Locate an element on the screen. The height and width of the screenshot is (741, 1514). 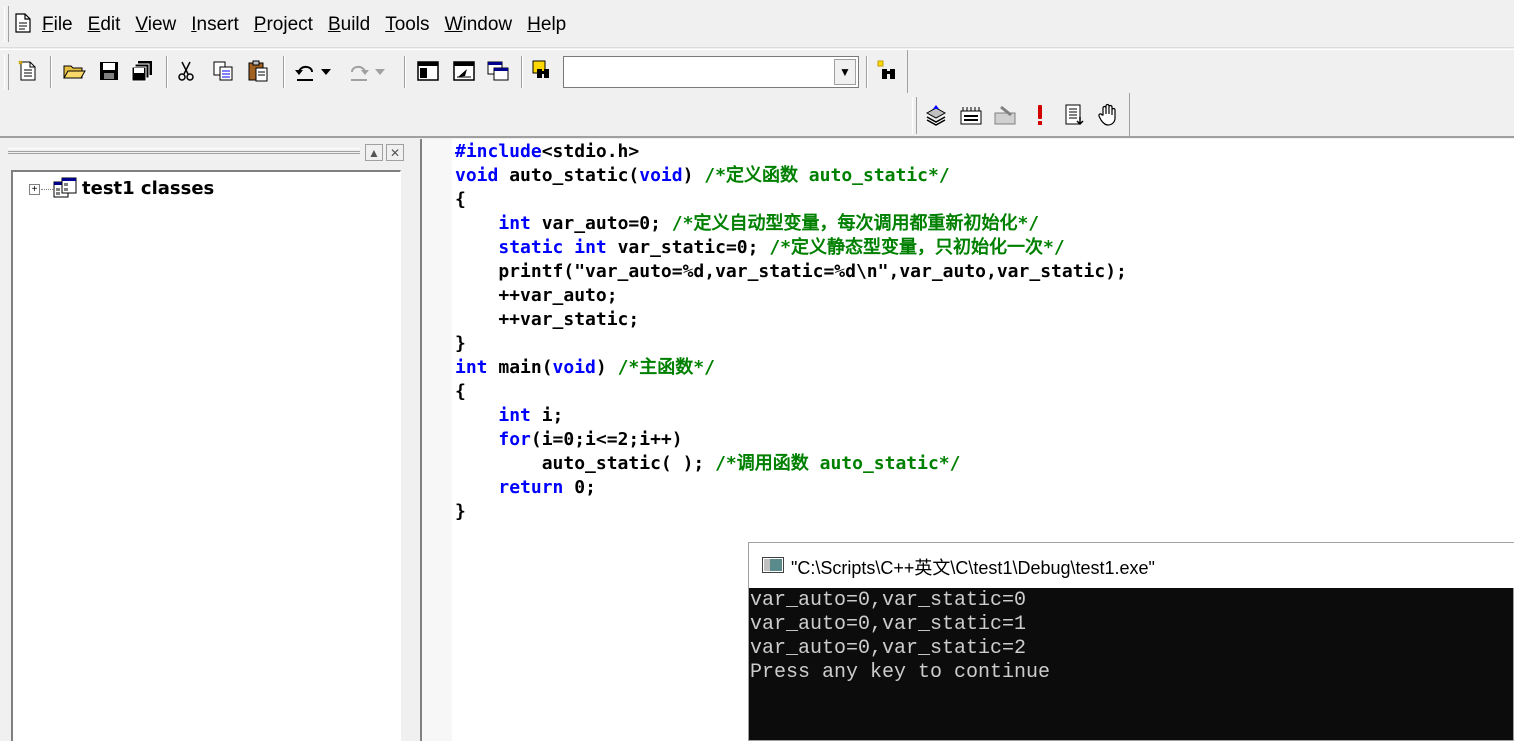
menu-item-view: View is located at coordinates (155, 25).